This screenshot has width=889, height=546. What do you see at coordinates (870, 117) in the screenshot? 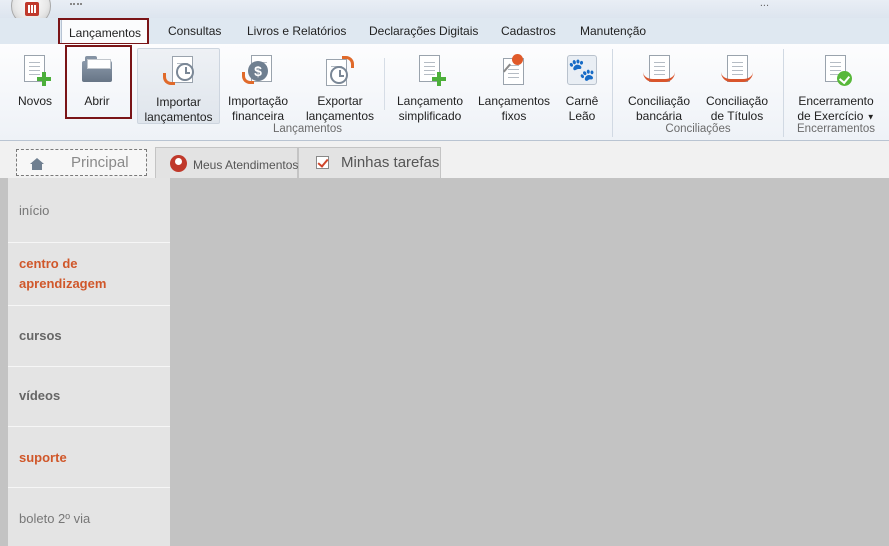
I see `chevron-down-icon: ▼` at bounding box center [870, 117].